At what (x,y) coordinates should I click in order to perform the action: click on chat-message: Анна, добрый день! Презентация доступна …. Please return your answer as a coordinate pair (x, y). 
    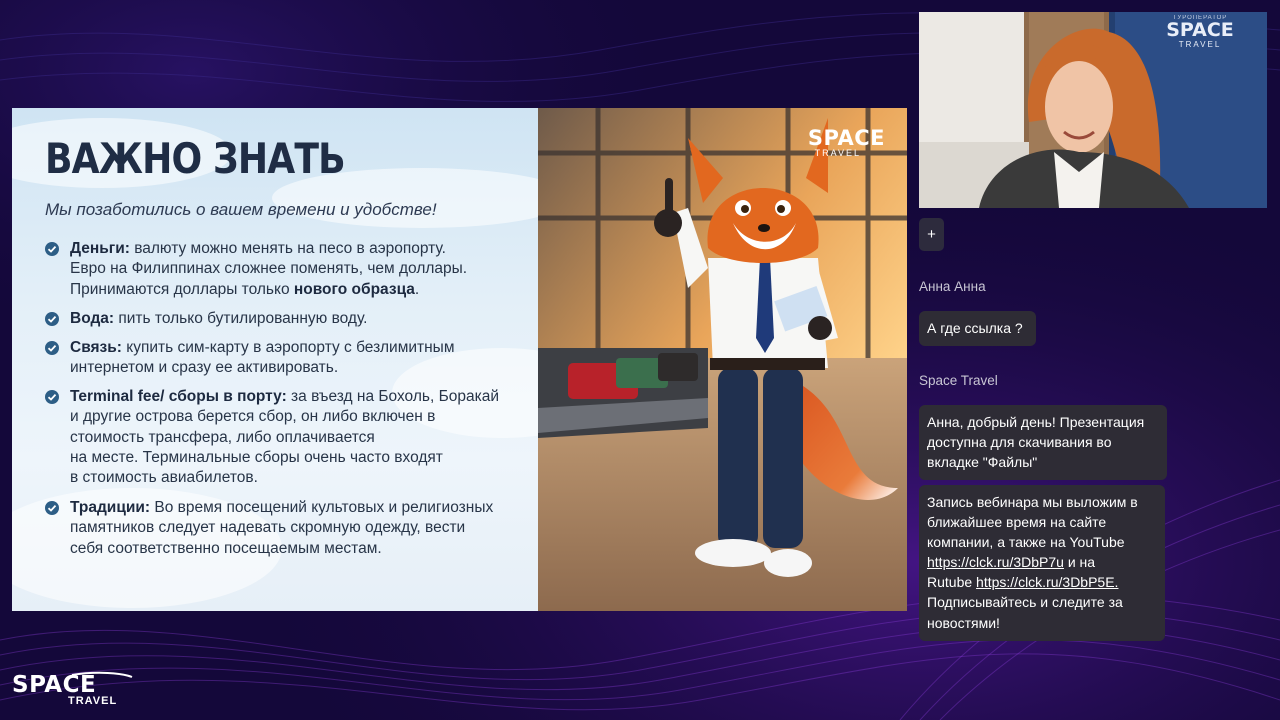
    Looking at the image, I should click on (1043, 442).